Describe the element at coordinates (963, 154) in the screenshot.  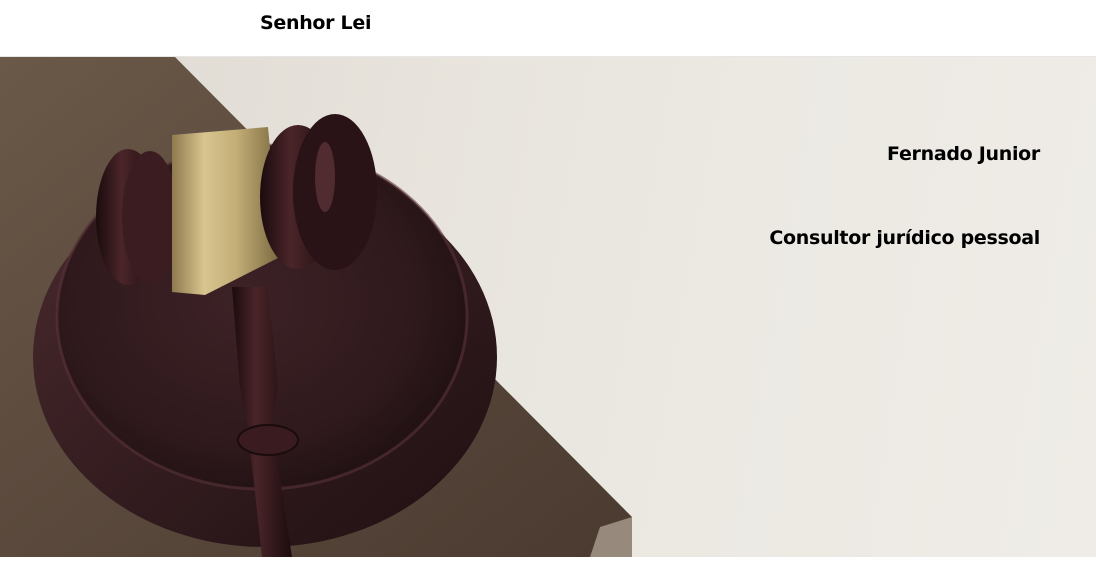
I see `hero-name-heading: Fernado Junior` at that location.